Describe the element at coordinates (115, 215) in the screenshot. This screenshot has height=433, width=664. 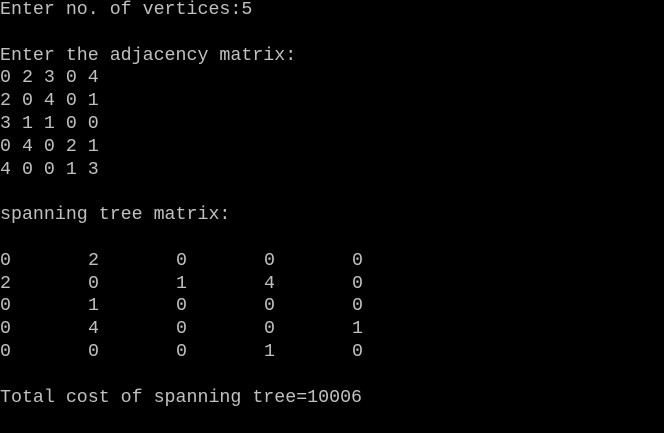
I see `spanning-heading: spanning tree matrix:` at that location.